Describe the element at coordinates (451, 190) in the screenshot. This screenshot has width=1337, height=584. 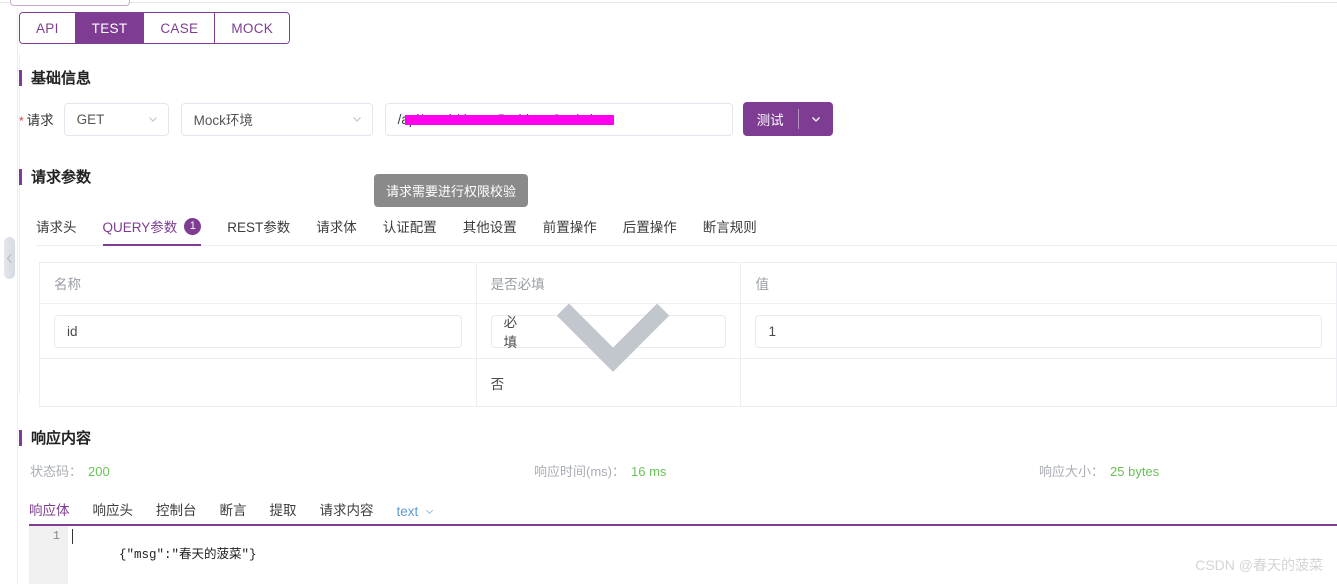
I see `permission-tooltip: 请求需要进行权限校验` at that location.